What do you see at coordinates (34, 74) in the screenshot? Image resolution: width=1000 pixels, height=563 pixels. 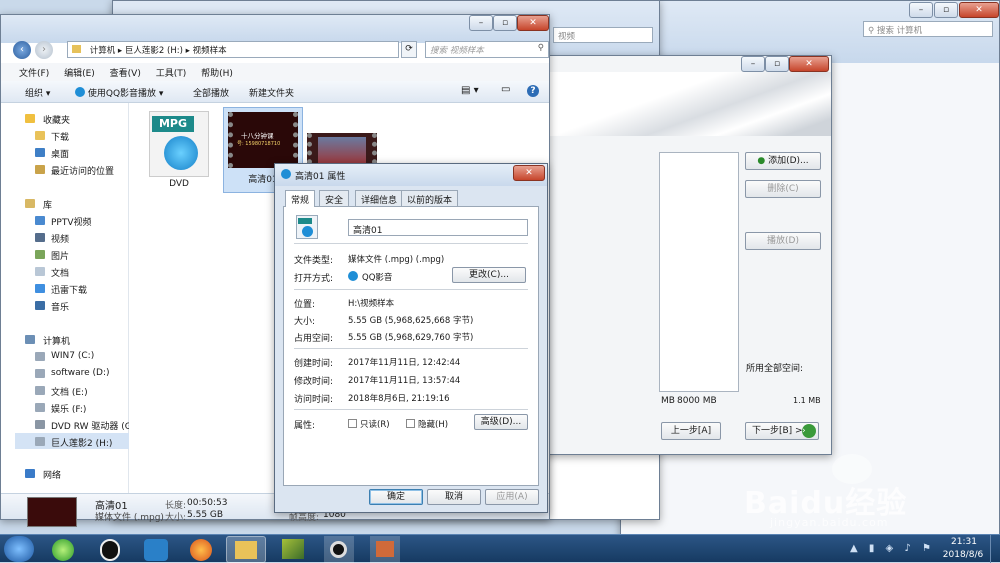 I see `menu-file: 文件(F)` at bounding box center [34, 74].